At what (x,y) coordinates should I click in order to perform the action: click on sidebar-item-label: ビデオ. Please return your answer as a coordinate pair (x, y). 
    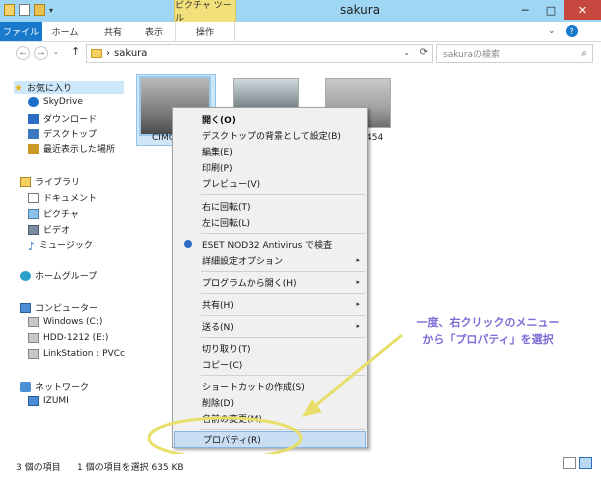
    Looking at the image, I should click on (57, 231).